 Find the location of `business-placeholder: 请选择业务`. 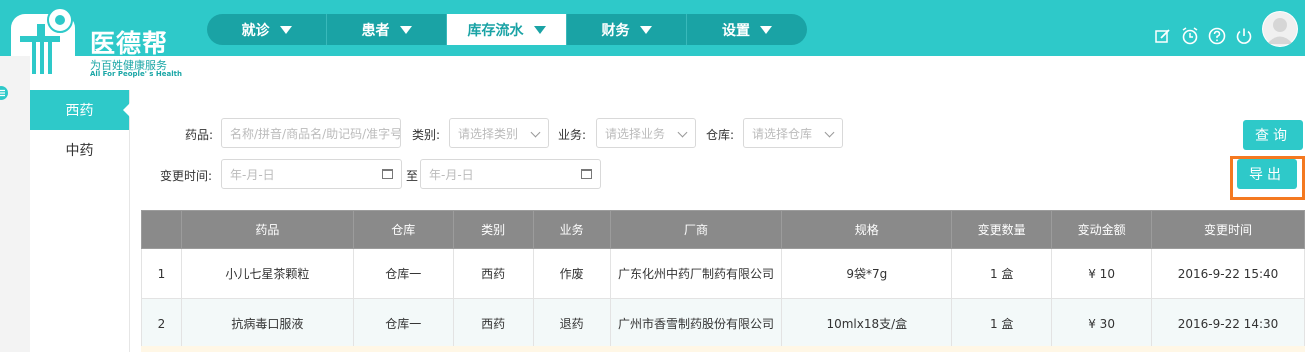

business-placeholder: 请选择业务 is located at coordinates (635, 133).